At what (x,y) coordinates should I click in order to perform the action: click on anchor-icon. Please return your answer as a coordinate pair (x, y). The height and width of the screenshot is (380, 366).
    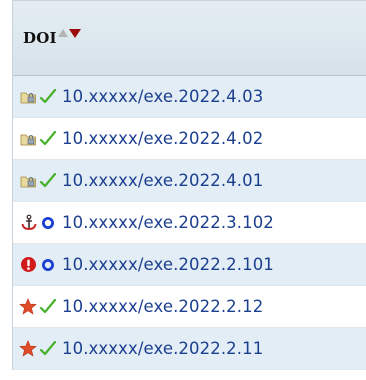
    Looking at the image, I should click on (28, 223).